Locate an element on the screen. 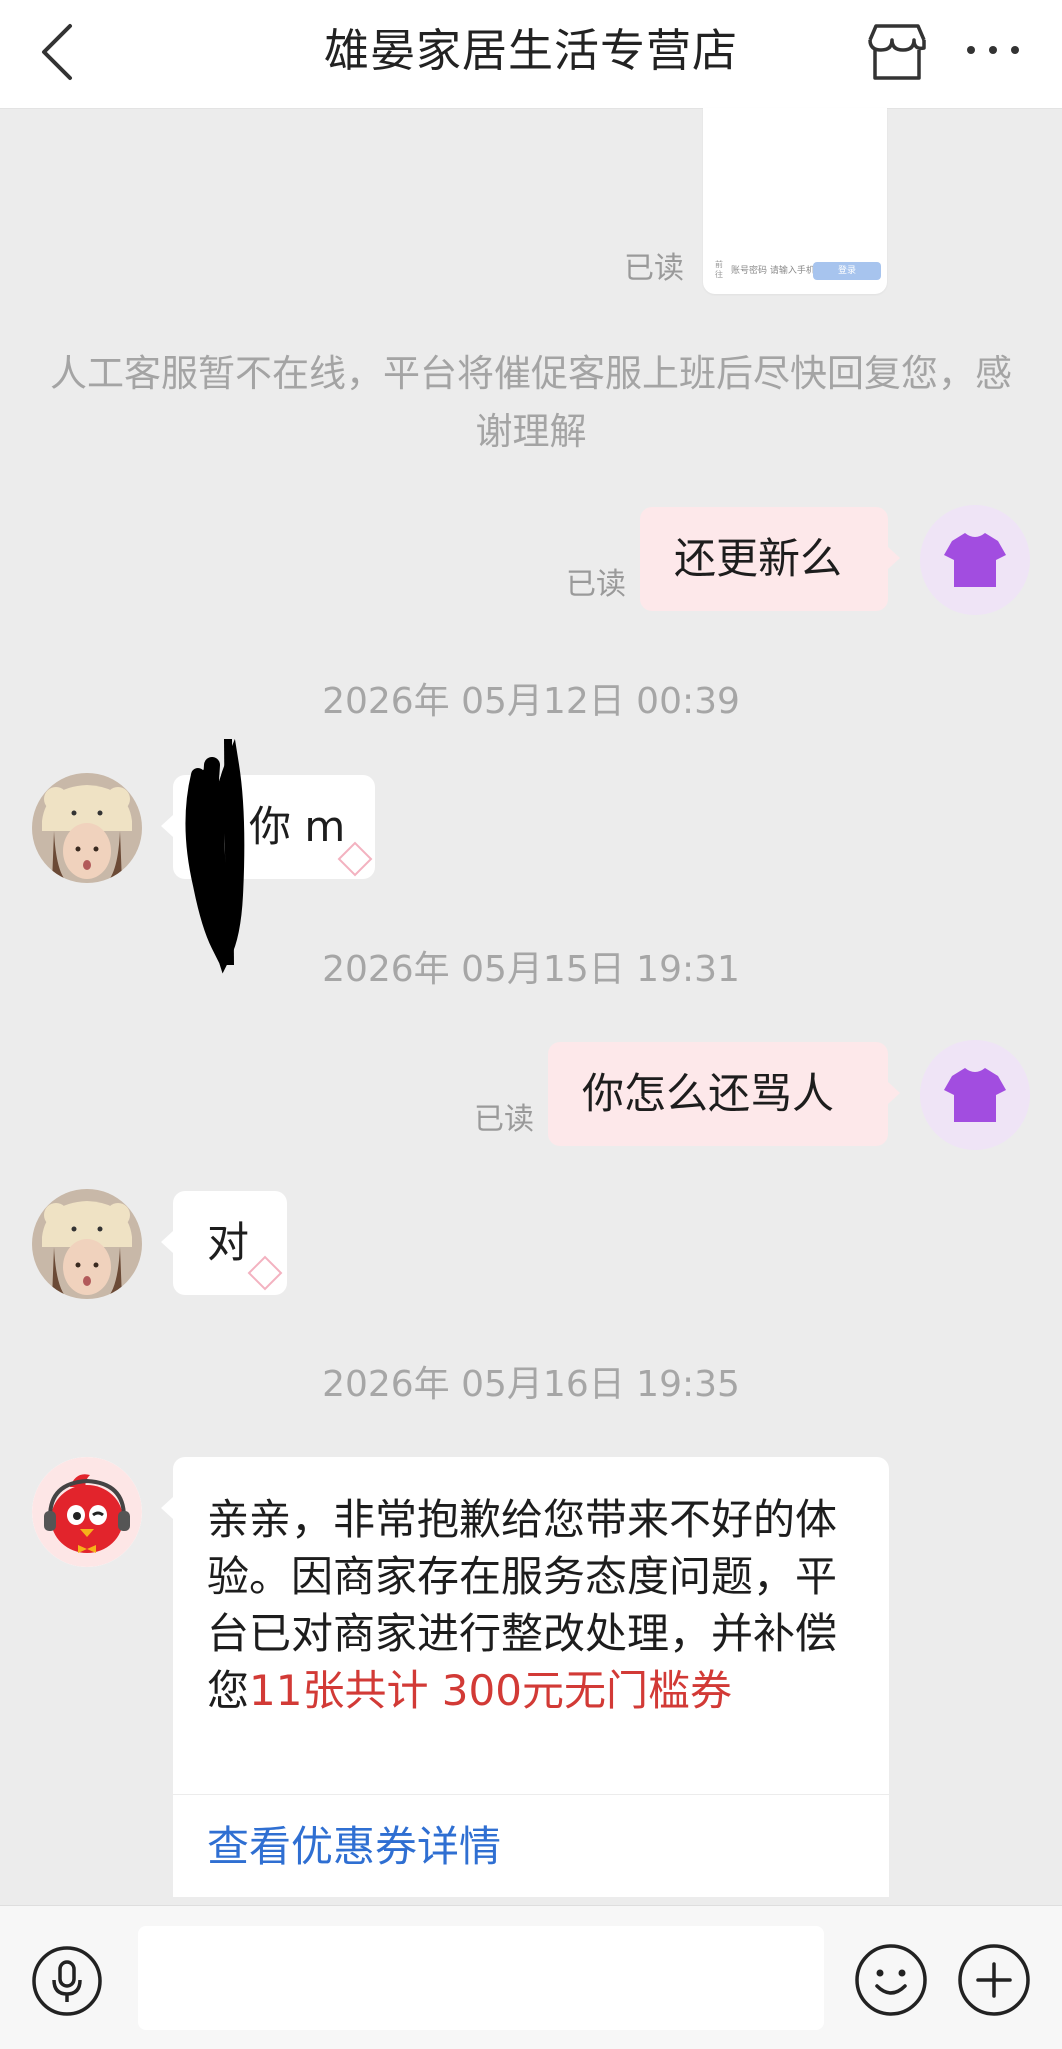 This screenshot has width=1062, height=2049. card-small-label: 前往 is located at coordinates (719, 269).